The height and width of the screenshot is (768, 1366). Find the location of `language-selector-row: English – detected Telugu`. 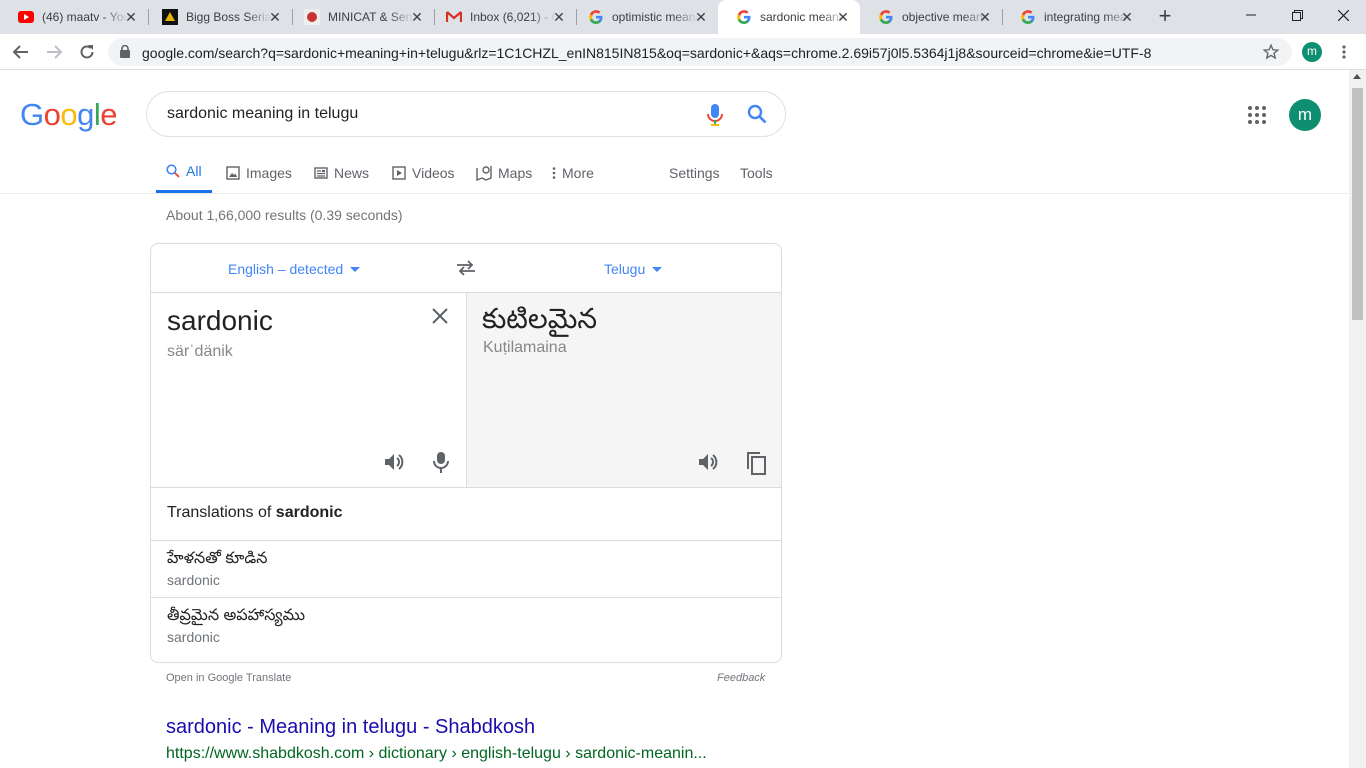

language-selector-row: English – detected Telugu is located at coordinates (466, 268).